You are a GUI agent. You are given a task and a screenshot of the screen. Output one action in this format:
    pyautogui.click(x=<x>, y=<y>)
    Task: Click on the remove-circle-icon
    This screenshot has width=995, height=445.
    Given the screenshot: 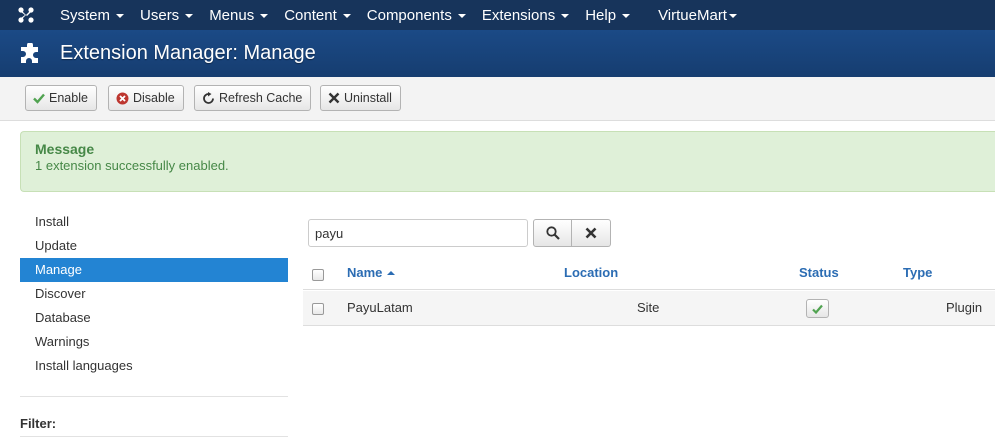 What is the action you would take?
    pyautogui.click(x=122, y=98)
    